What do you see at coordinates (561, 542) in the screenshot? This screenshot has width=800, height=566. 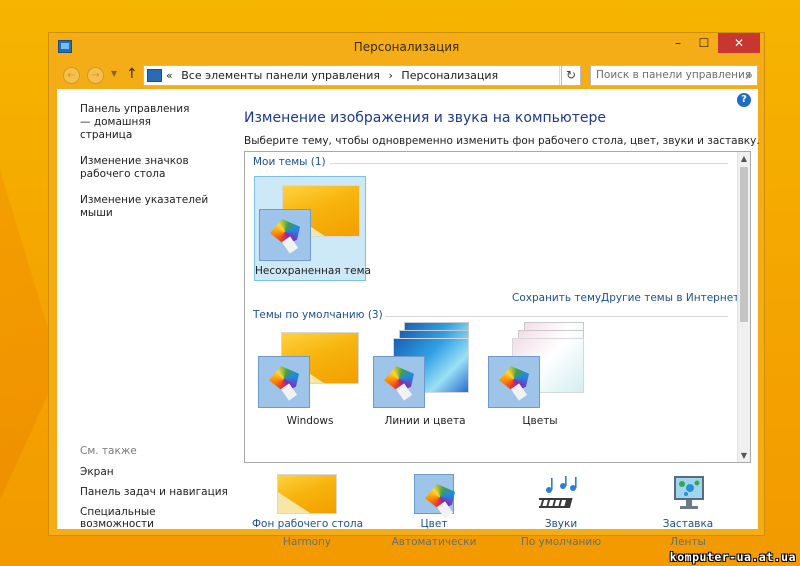 I see `sounds-value: По умолчанию` at bounding box center [561, 542].